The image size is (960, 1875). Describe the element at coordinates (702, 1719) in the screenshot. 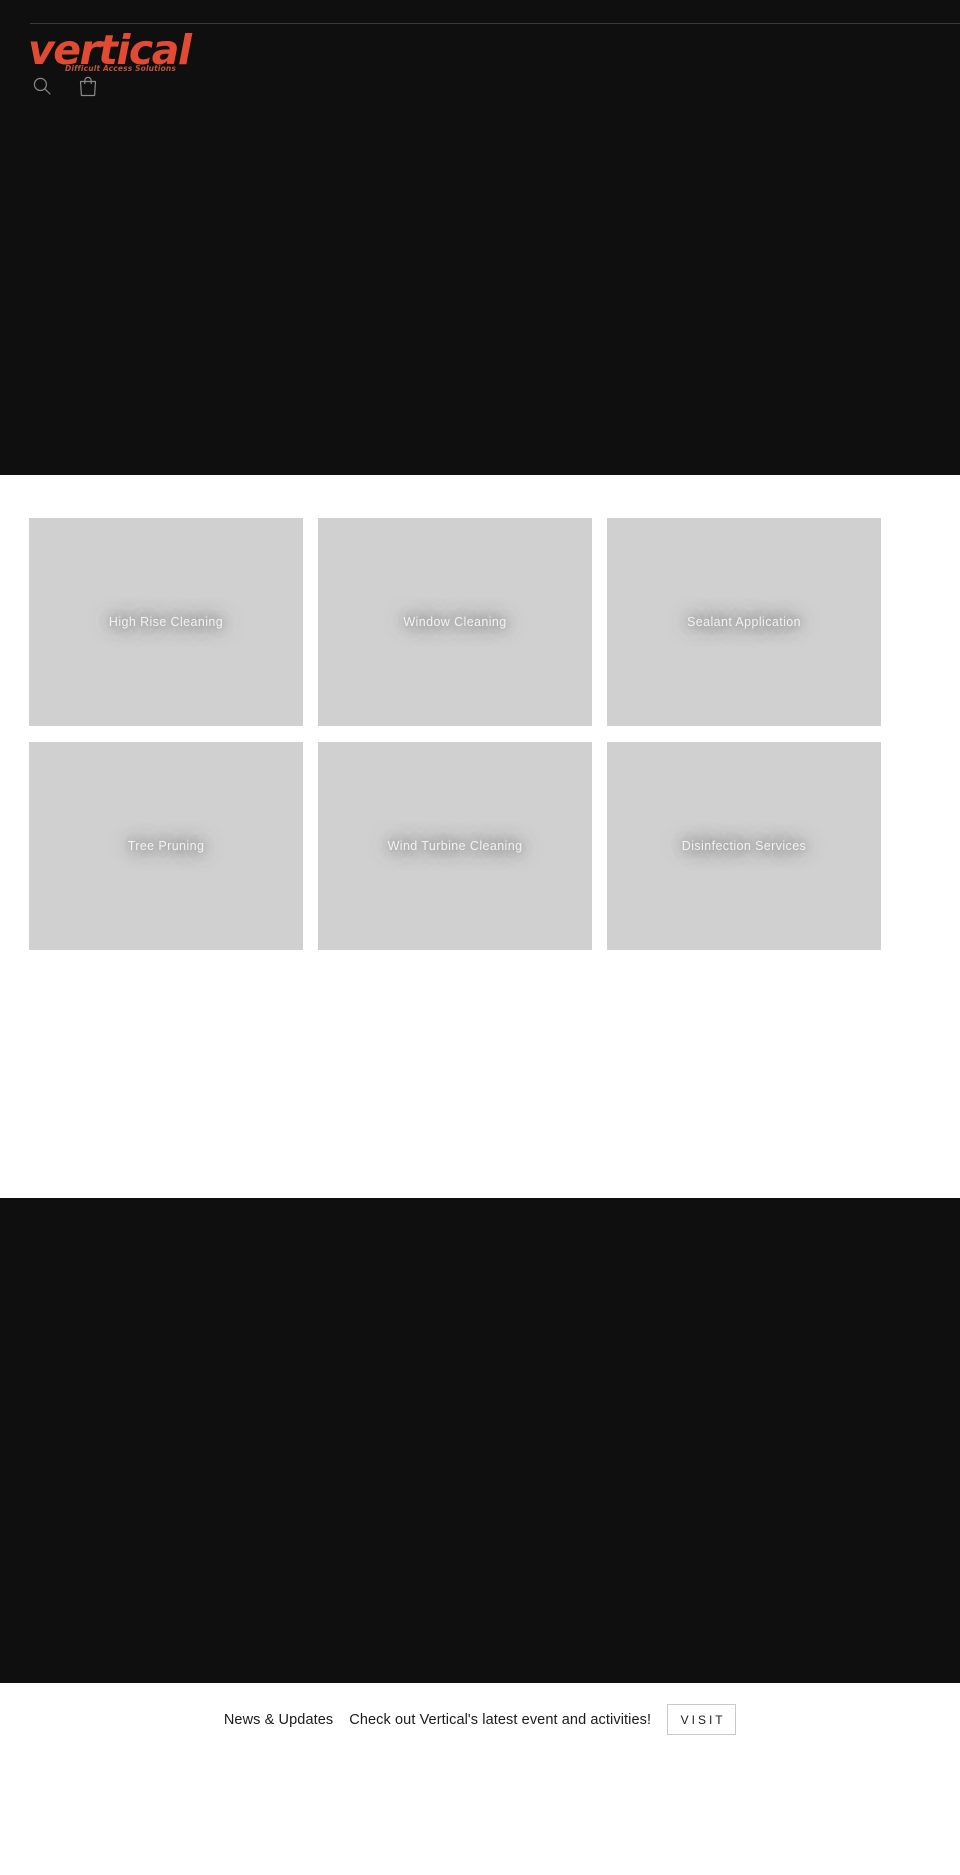

I see `visit-button: VISIT` at that location.